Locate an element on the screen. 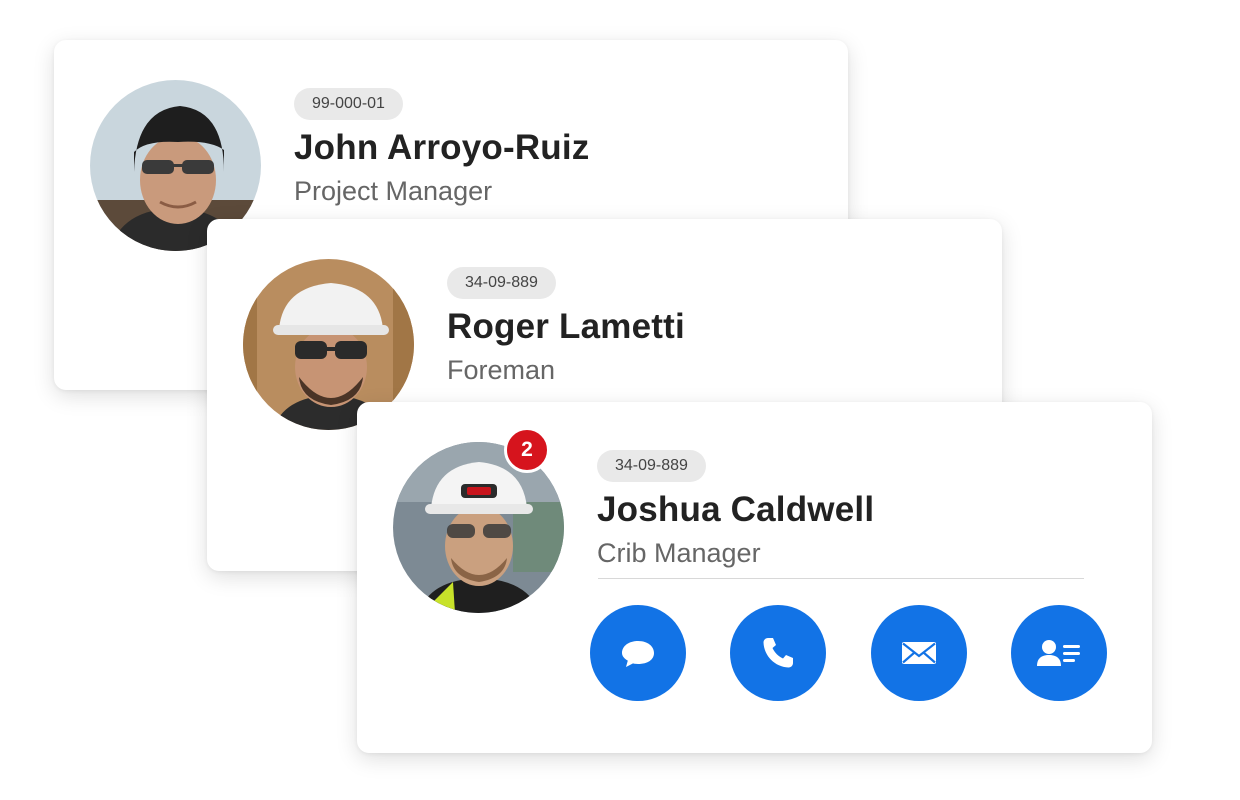 This screenshot has height=800, width=1240. contact-name: Roger Lametti is located at coordinates (566, 326).